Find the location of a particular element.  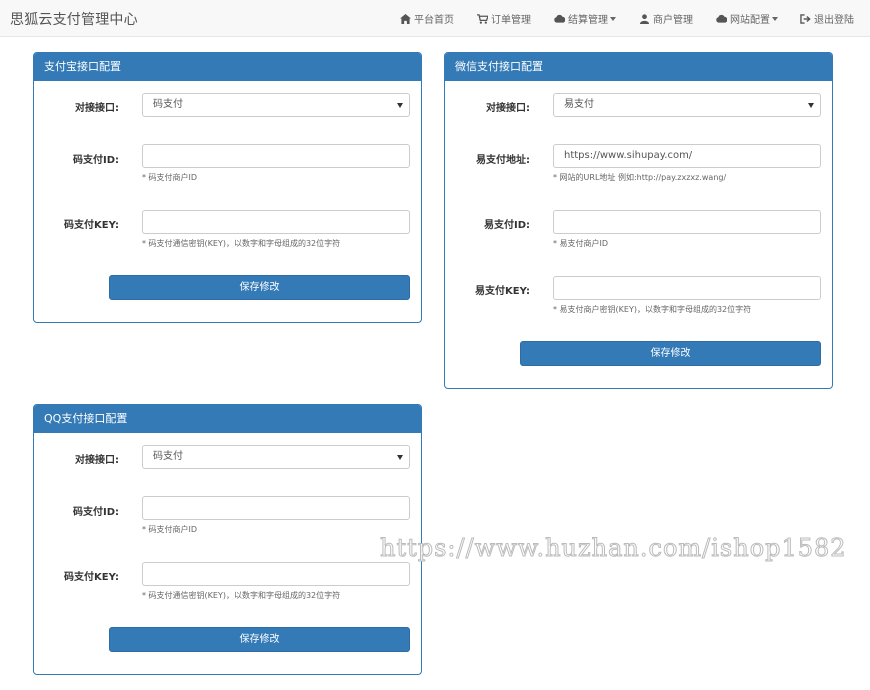

nav-orders-label: 订单管理 is located at coordinates (511, 18).